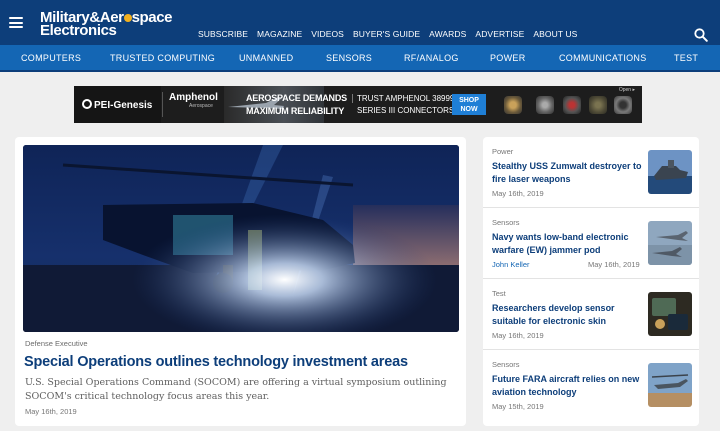 Image resolution: width=720 pixels, height=431 pixels. What do you see at coordinates (16, 22) in the screenshot?
I see `hamburger-icon` at bounding box center [16, 22].